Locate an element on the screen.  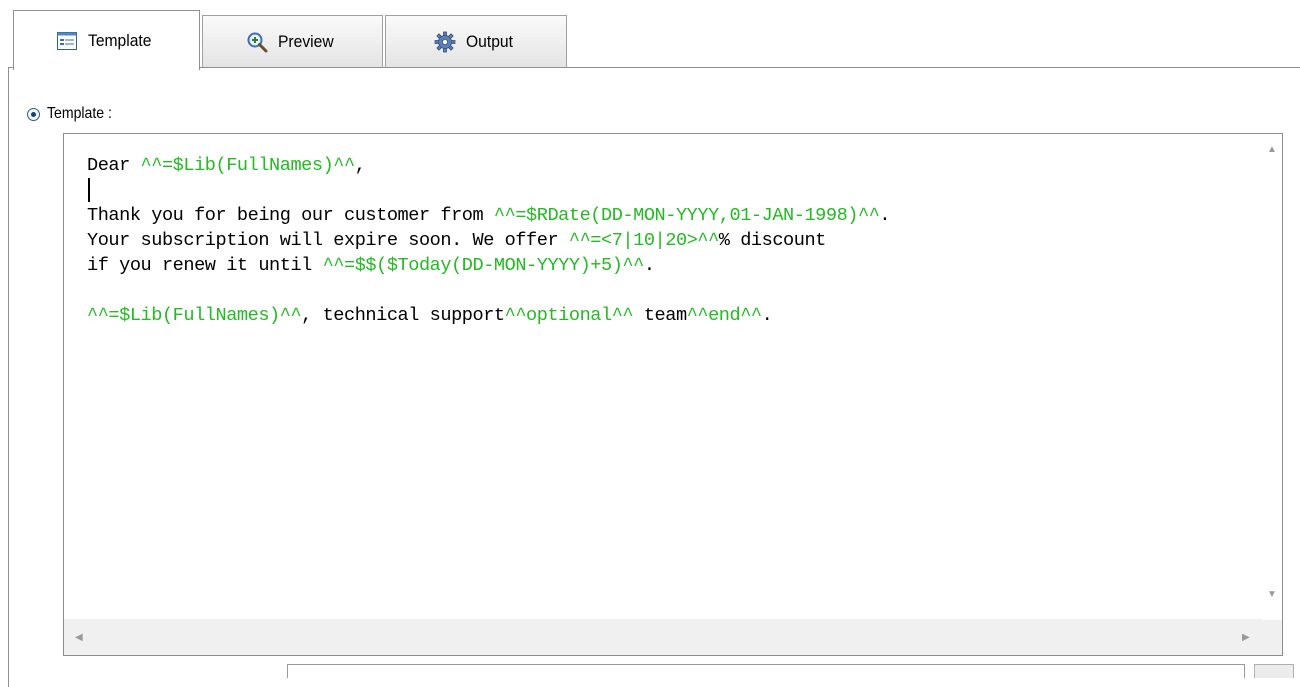
text-run: % discount is located at coordinates (772, 240).